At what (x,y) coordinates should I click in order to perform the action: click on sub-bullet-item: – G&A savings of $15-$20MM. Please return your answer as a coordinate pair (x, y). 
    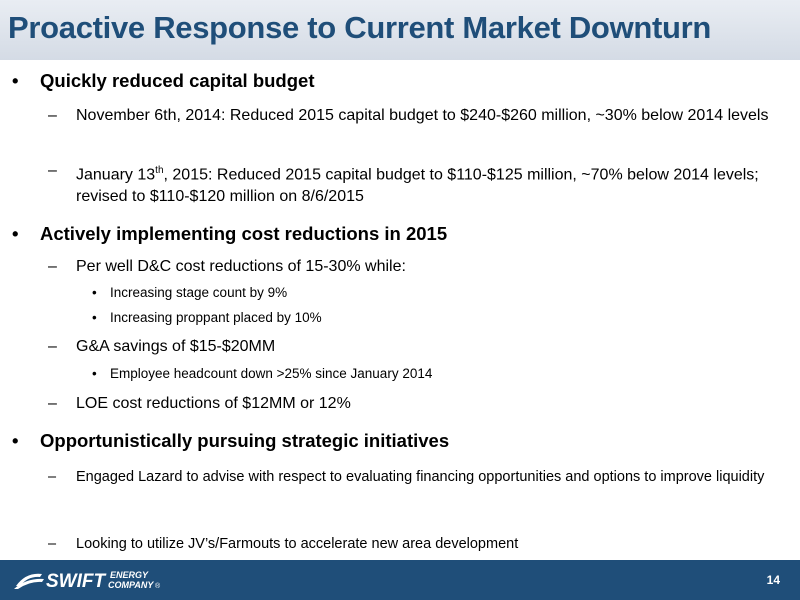
    Looking at the image, I should click on (413, 347).